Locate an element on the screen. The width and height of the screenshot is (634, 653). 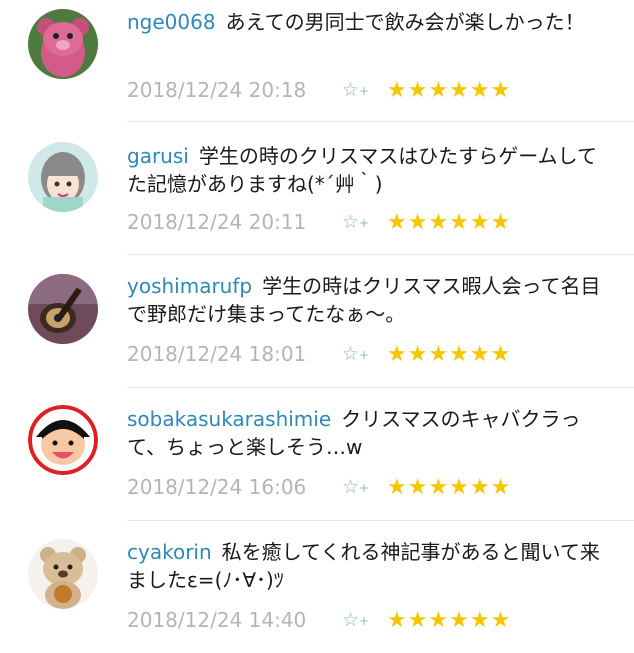
comment-meta: 2018/12/24 20:11 ☆ + ★★★★★★ is located at coordinates (319, 222).